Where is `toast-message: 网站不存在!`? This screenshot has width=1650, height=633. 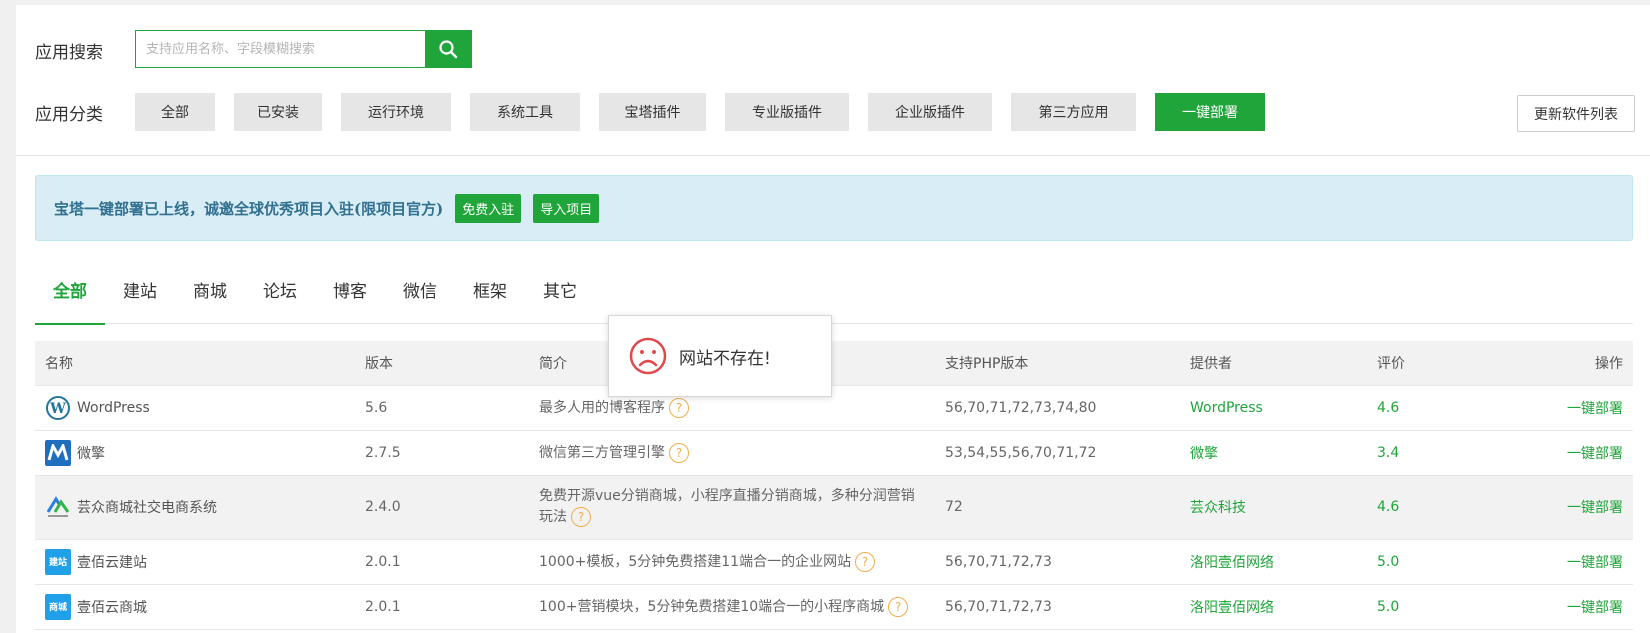
toast-message: 网站不存在! is located at coordinates (725, 358).